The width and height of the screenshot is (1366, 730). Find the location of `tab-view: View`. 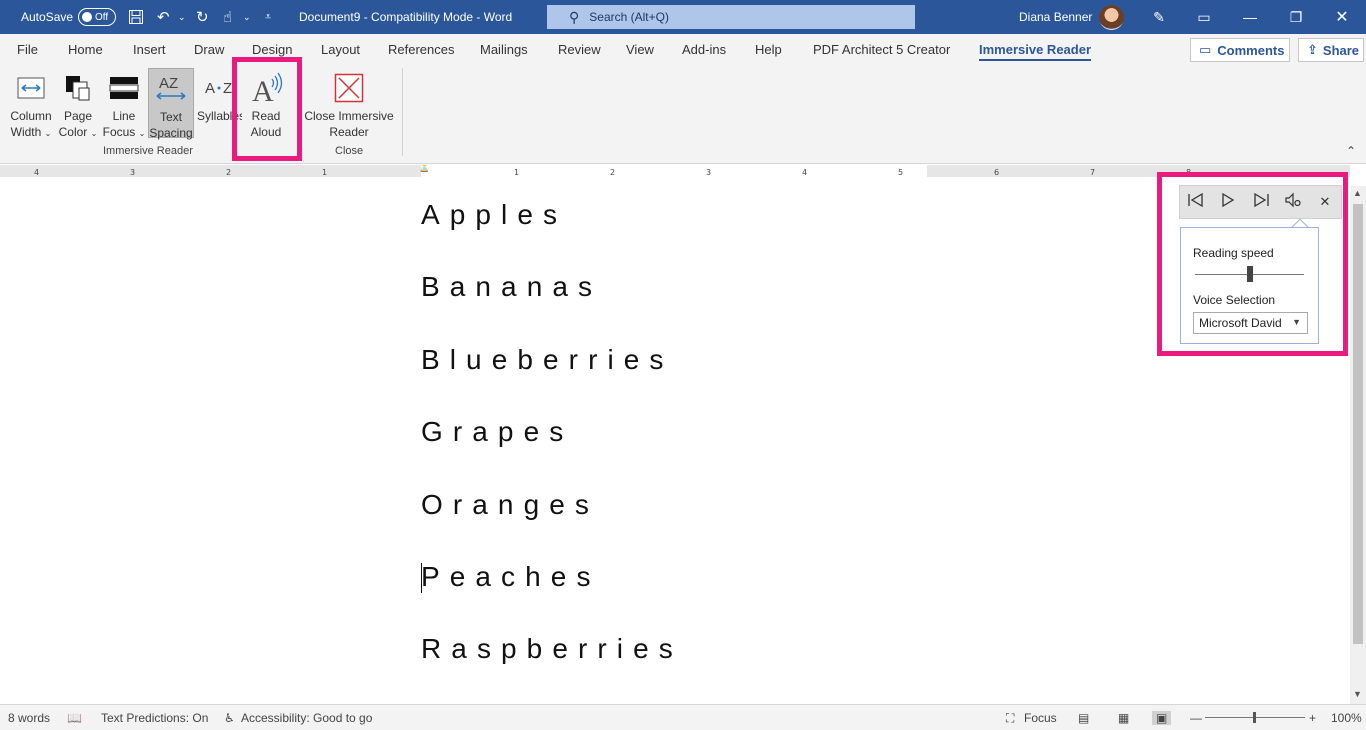

tab-view: View is located at coordinates (640, 49).